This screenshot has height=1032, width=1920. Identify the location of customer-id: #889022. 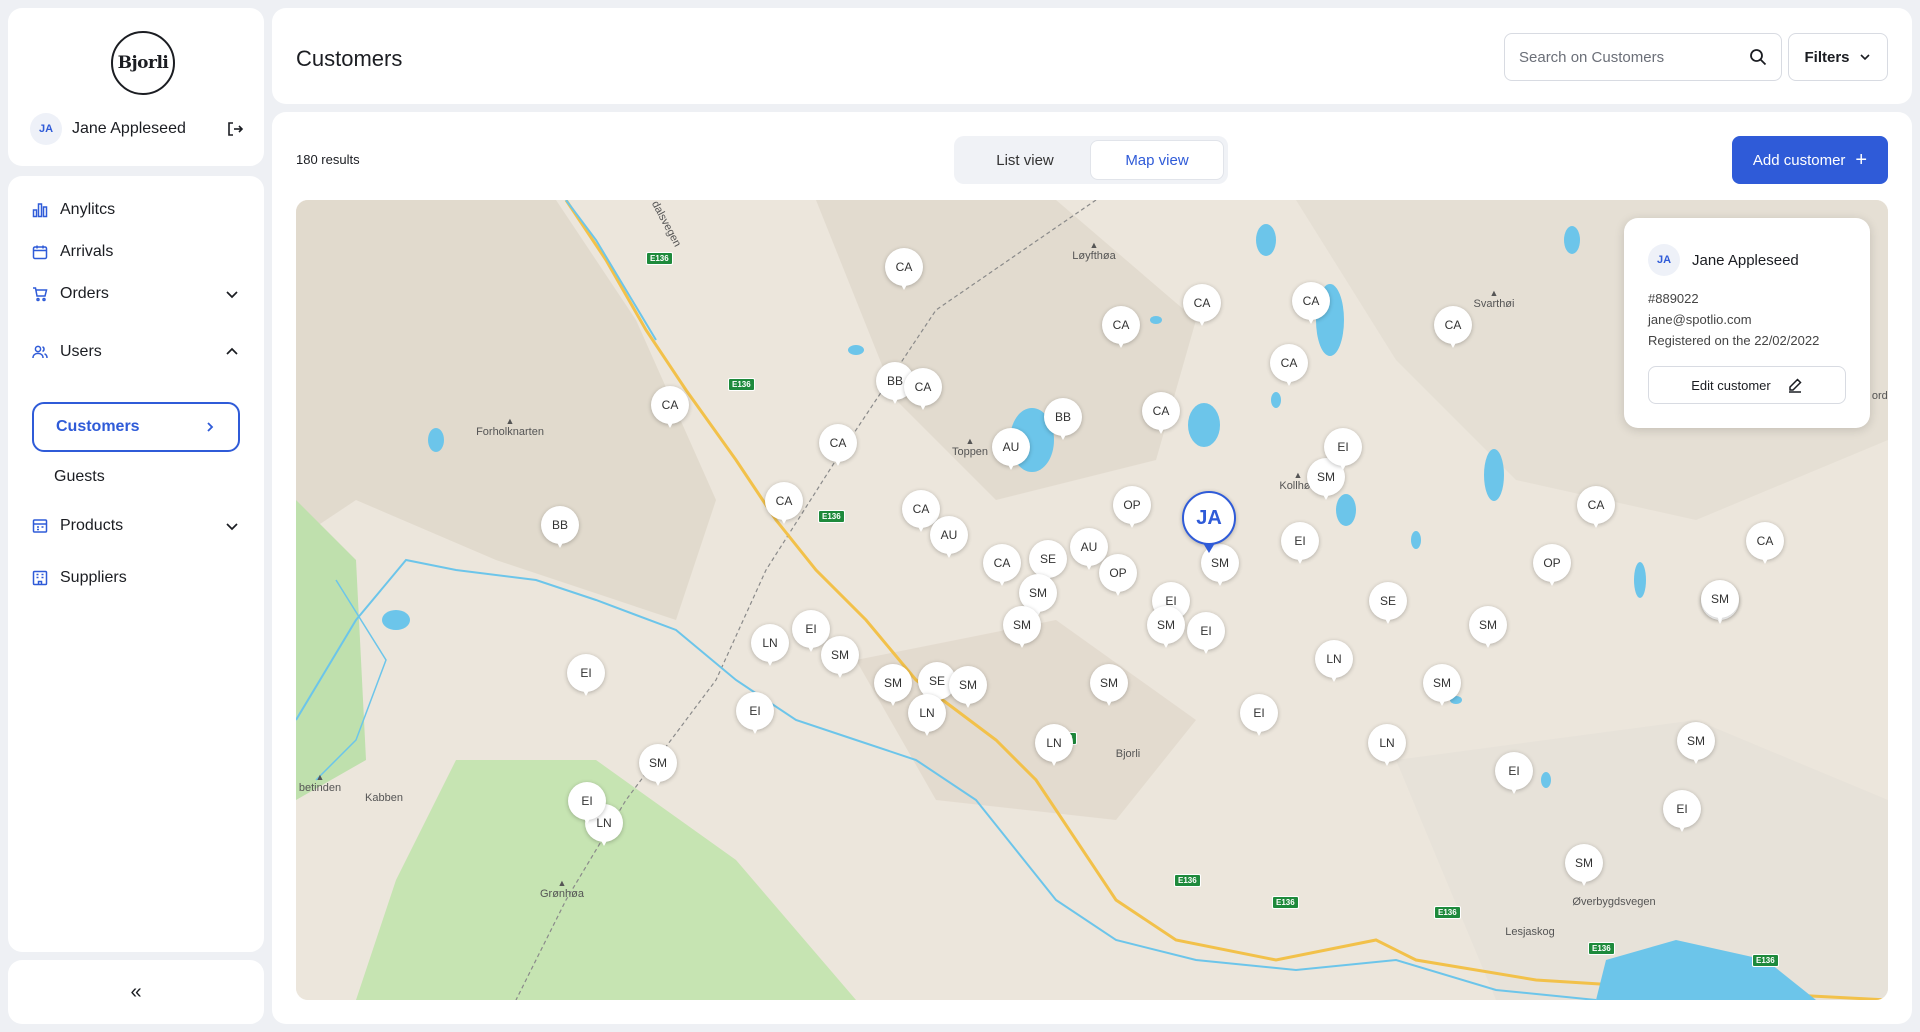
(1673, 298).